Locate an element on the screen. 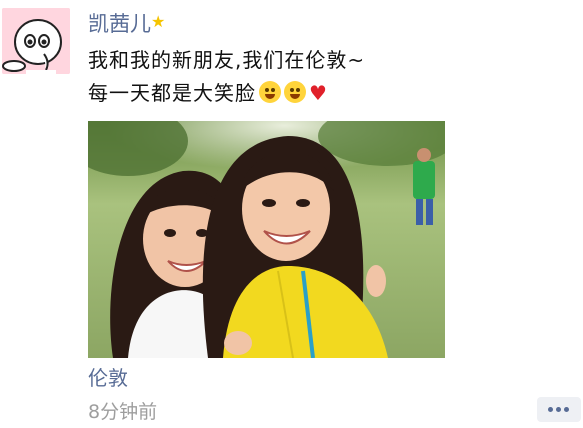  author-name-label: 凯茜儿 is located at coordinates (119, 24).